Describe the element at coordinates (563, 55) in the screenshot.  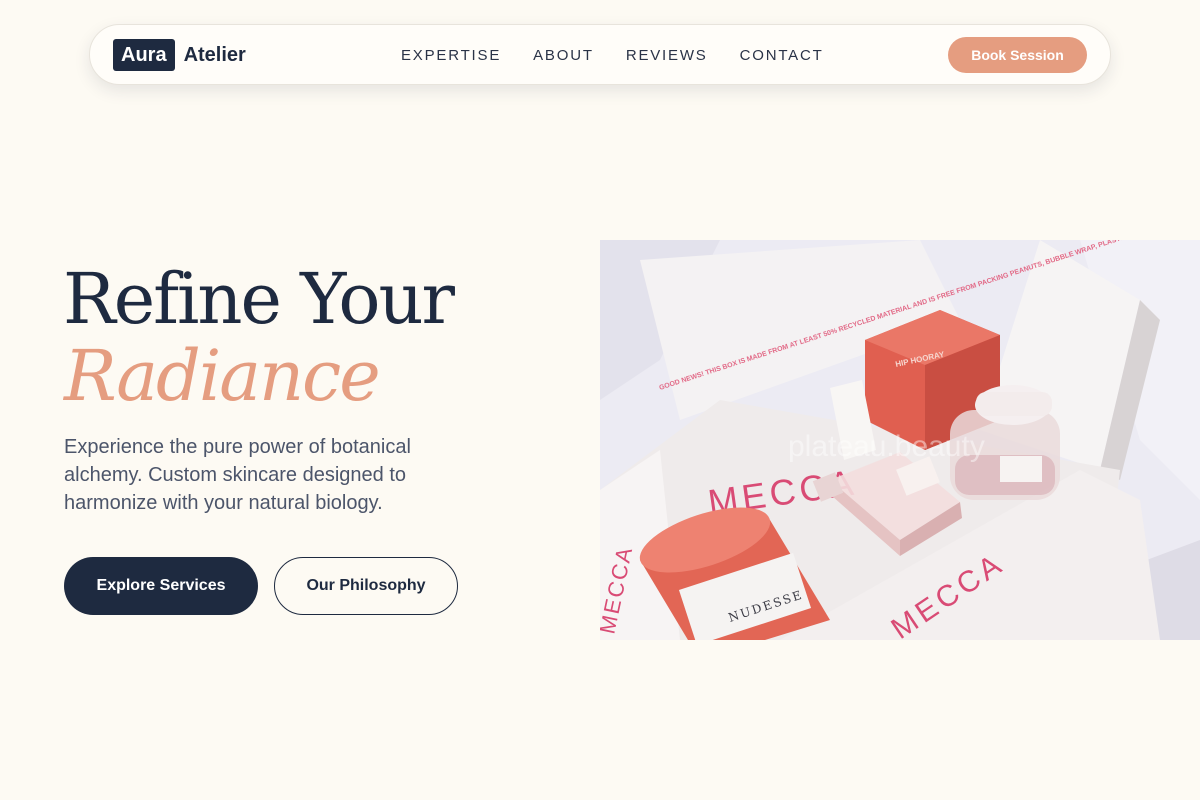
I see `nav-link-about: ABOUT` at that location.